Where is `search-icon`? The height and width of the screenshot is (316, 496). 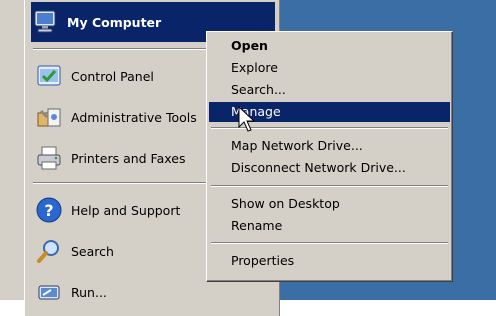 search-icon is located at coordinates (49, 251).